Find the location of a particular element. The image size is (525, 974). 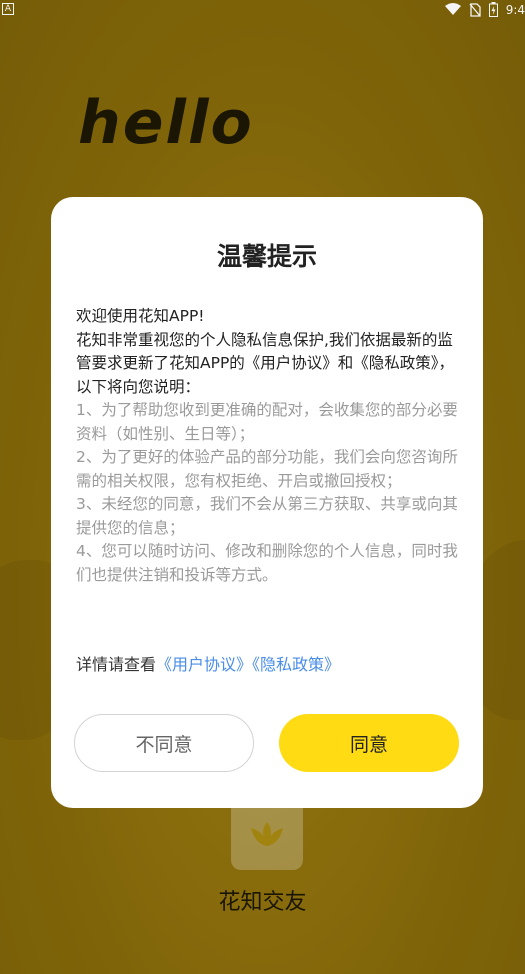

details-line: 详情请查看《用户协议》《隐私政策》 is located at coordinates (270, 663).